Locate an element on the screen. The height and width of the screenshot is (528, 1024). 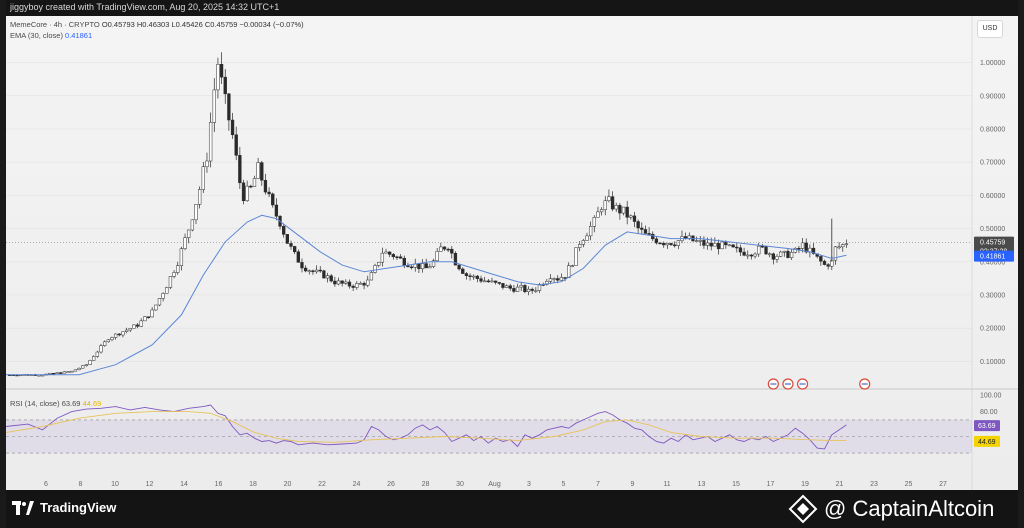
rsi-ma-value: 44.69 is located at coordinates (92, 403).